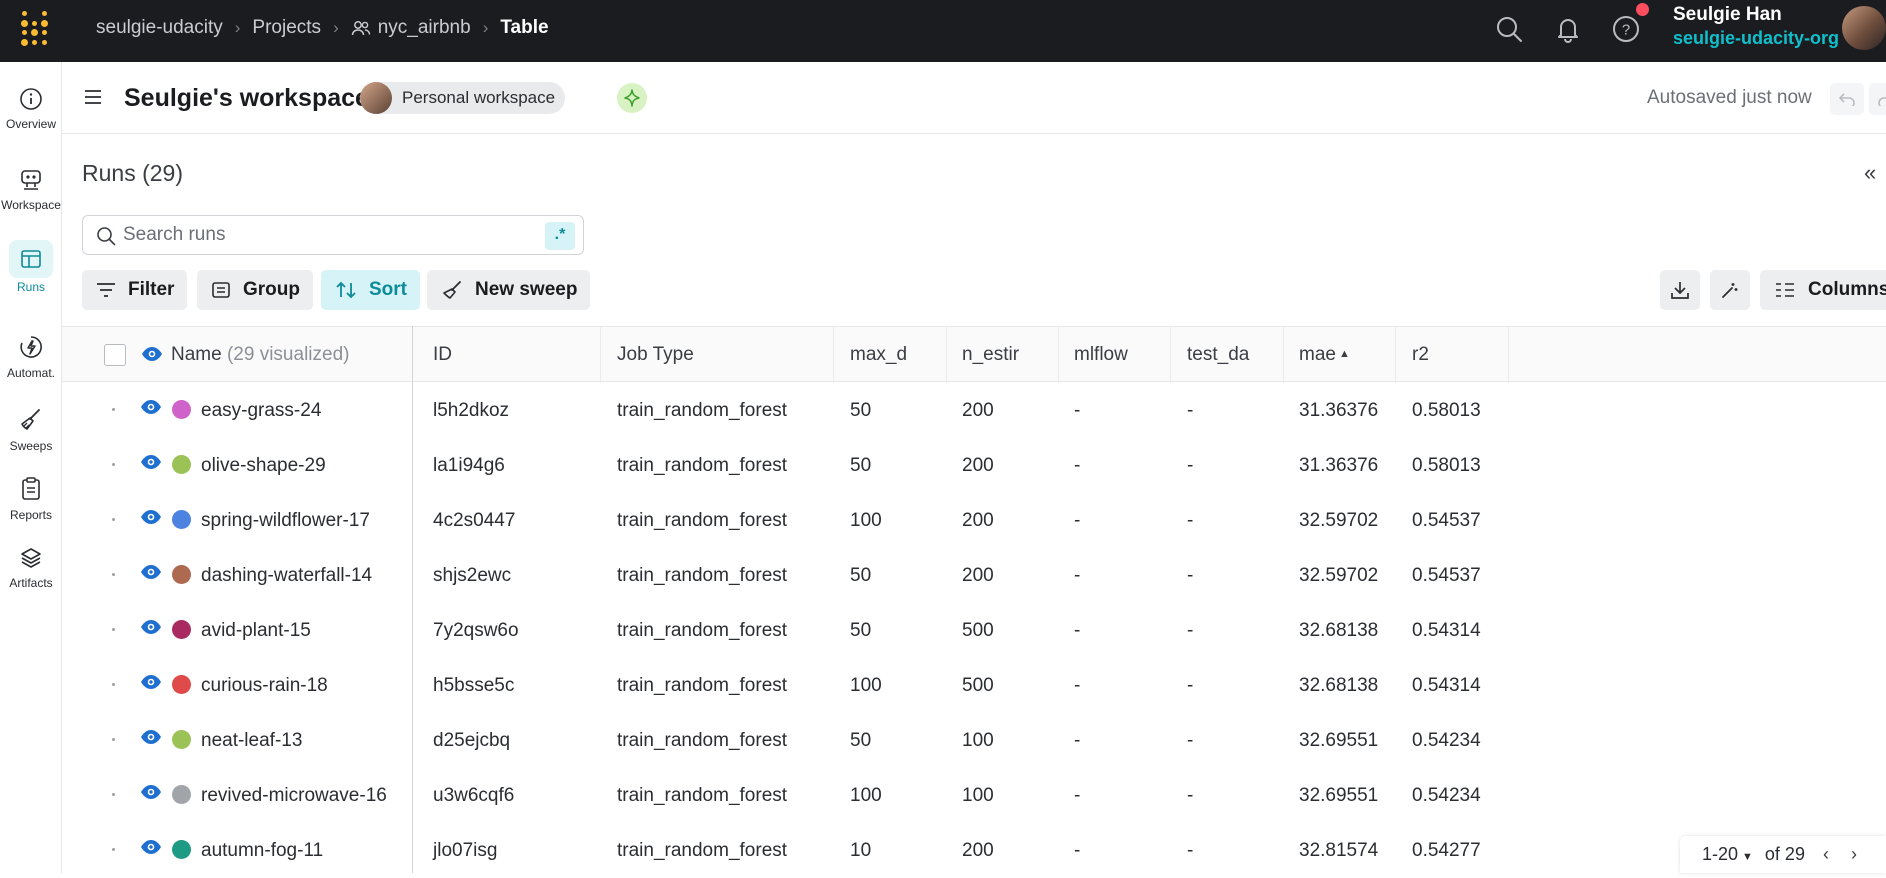 This screenshot has height=878, width=1886. What do you see at coordinates (1756, 38) in the screenshot?
I see `user-org: seulgie-udacity-org` at bounding box center [1756, 38].